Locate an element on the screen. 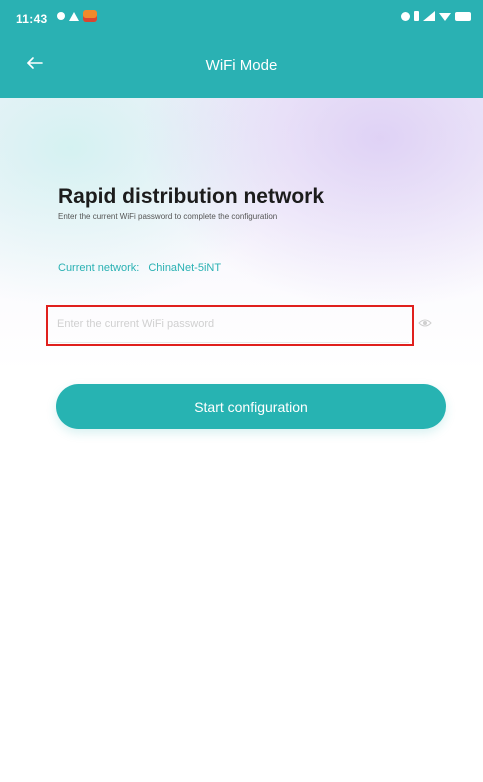 The image size is (483, 782). battery-icon is located at coordinates (463, 16).